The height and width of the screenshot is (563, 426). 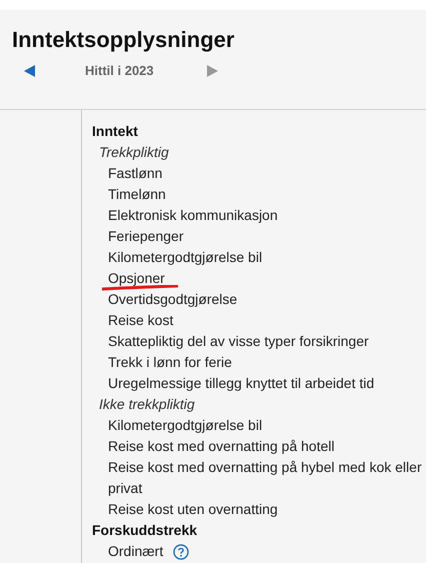 What do you see at coordinates (124, 40) in the screenshot?
I see `page-title: Inntektsopplysninger` at bounding box center [124, 40].